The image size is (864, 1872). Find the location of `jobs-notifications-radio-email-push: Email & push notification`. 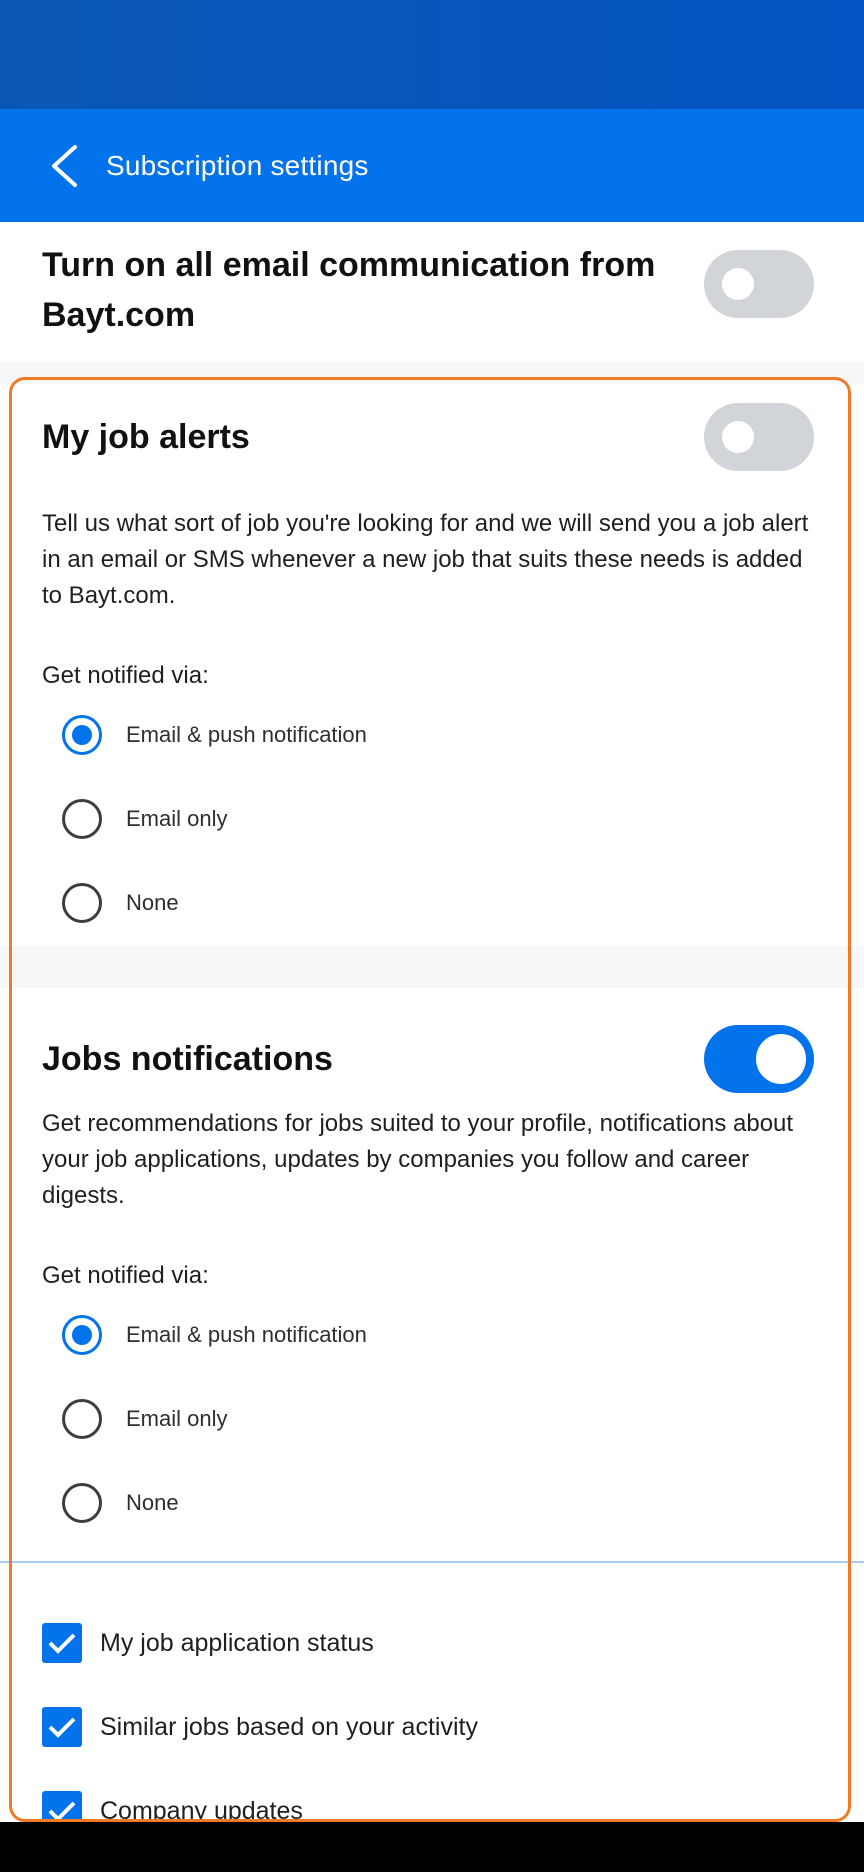

jobs-notifications-radio-email-push: Email & push notification is located at coordinates (214, 1335).